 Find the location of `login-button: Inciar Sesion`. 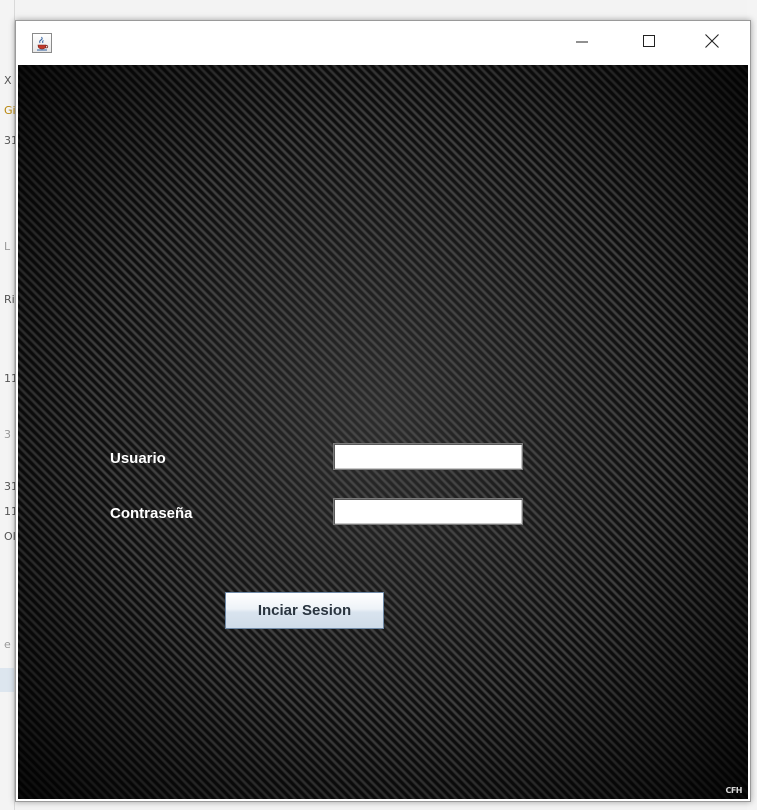

login-button: Inciar Sesion is located at coordinates (304, 610).